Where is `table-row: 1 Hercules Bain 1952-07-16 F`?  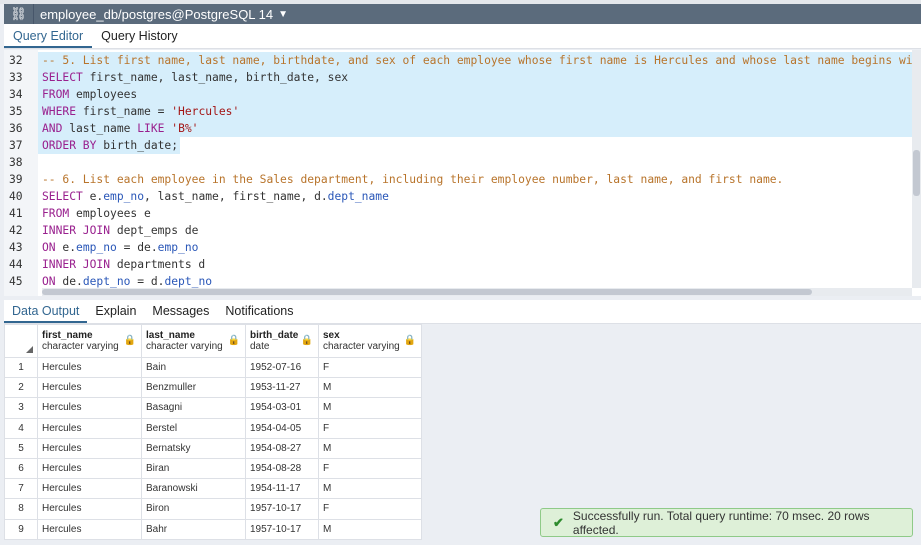
table-row: 1 Hercules Bain 1952-07-16 F is located at coordinates (213, 367).